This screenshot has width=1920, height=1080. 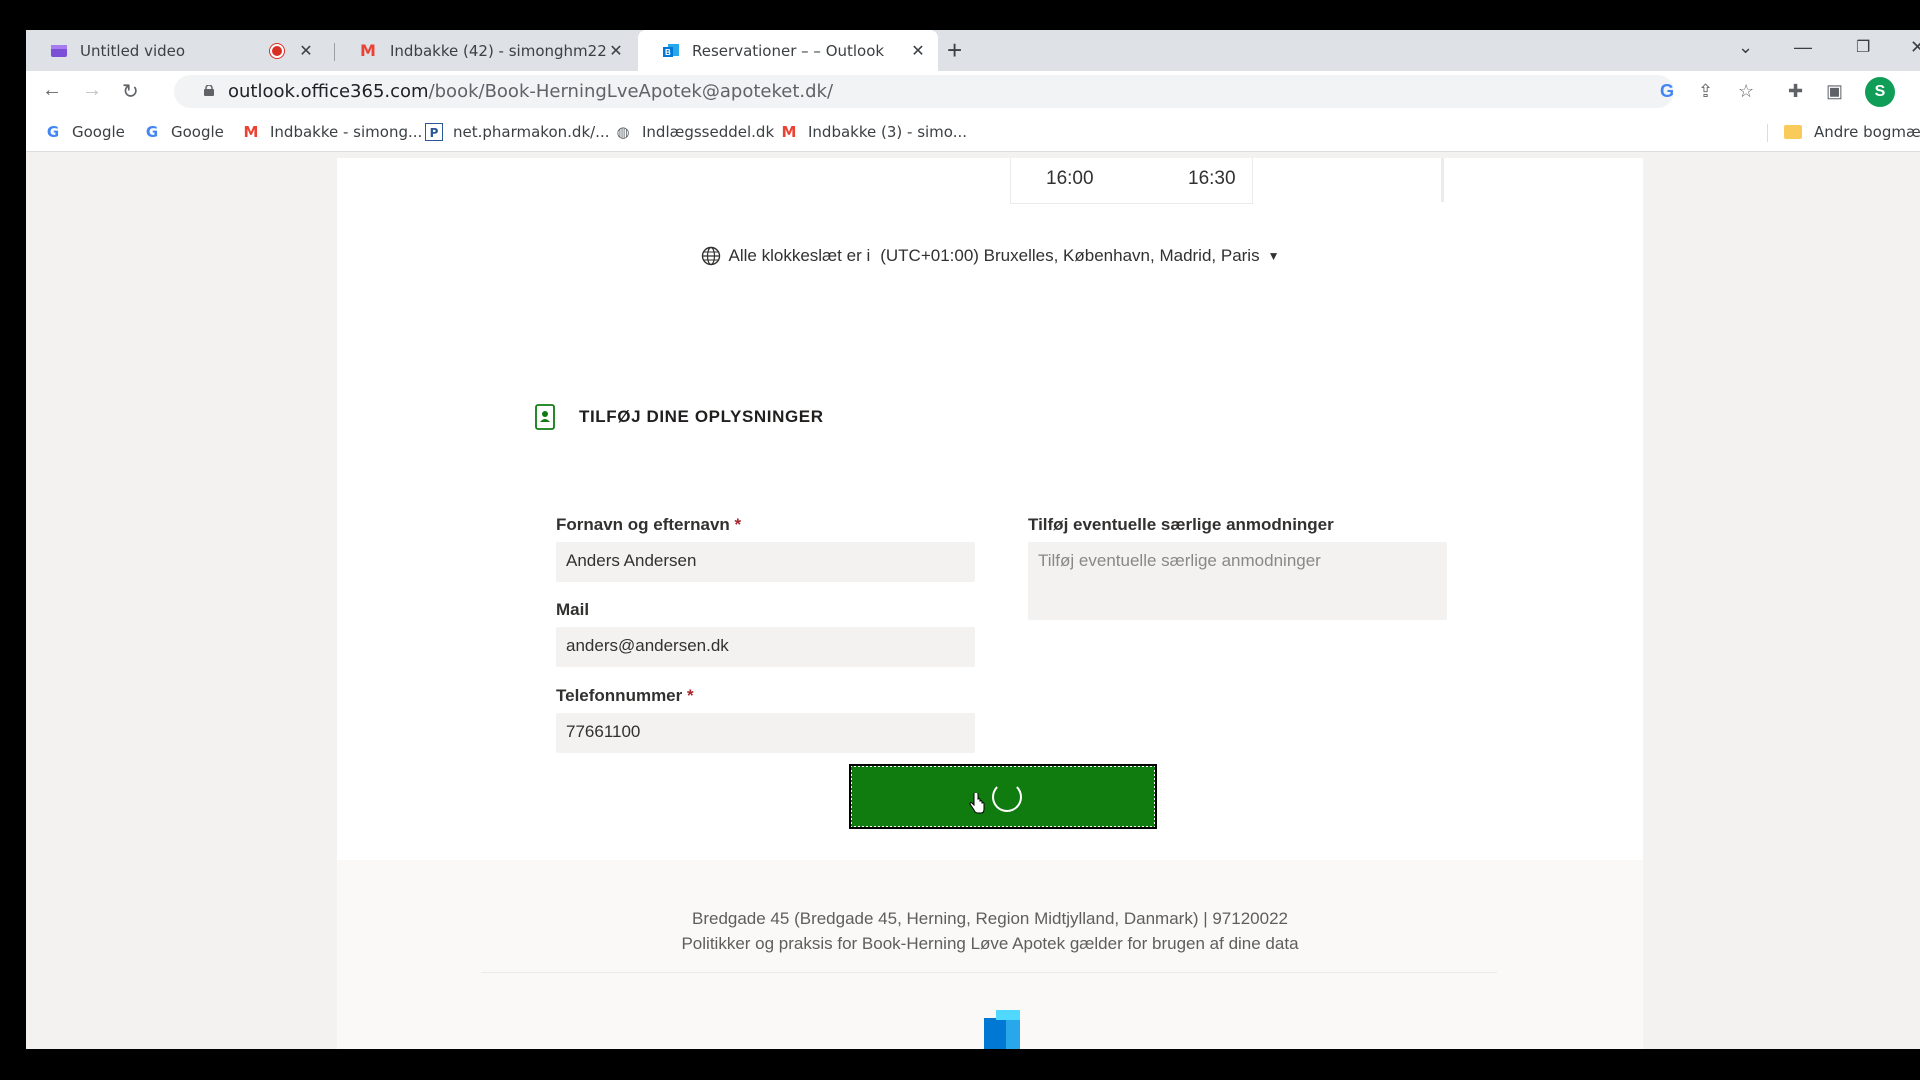 I want to click on section-title: TILFØJ DINE OPLYSNINGER, so click(x=701, y=416).